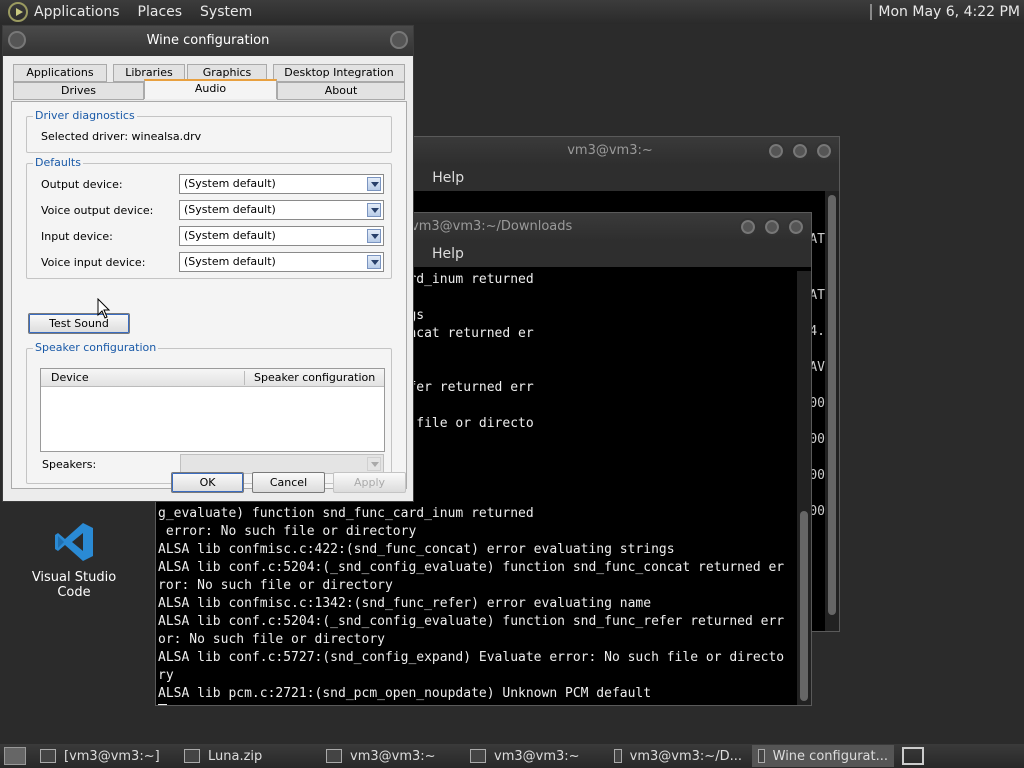  What do you see at coordinates (761, 756) in the screenshot?
I see `wine-config-icon` at bounding box center [761, 756].